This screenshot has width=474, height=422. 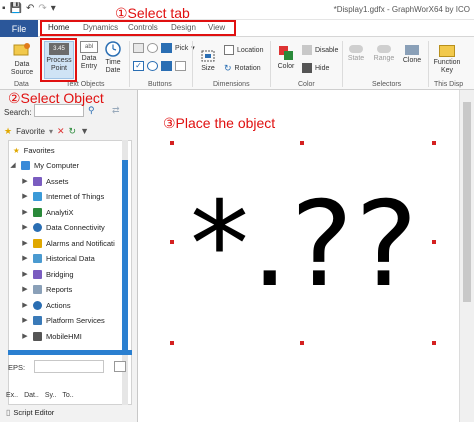 What do you see at coordinates (37, 196) in the screenshot?
I see `iot-icon` at bounding box center [37, 196].